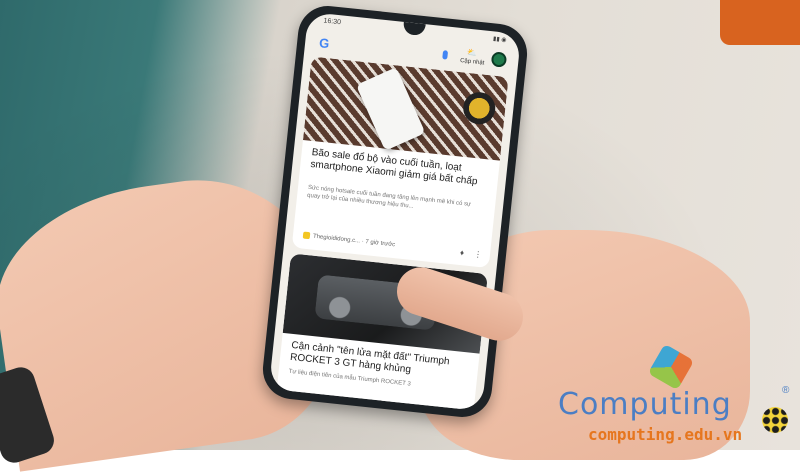  I want to click on computing-logo: Computing ® computing.edu.vn, so click(675, 396).